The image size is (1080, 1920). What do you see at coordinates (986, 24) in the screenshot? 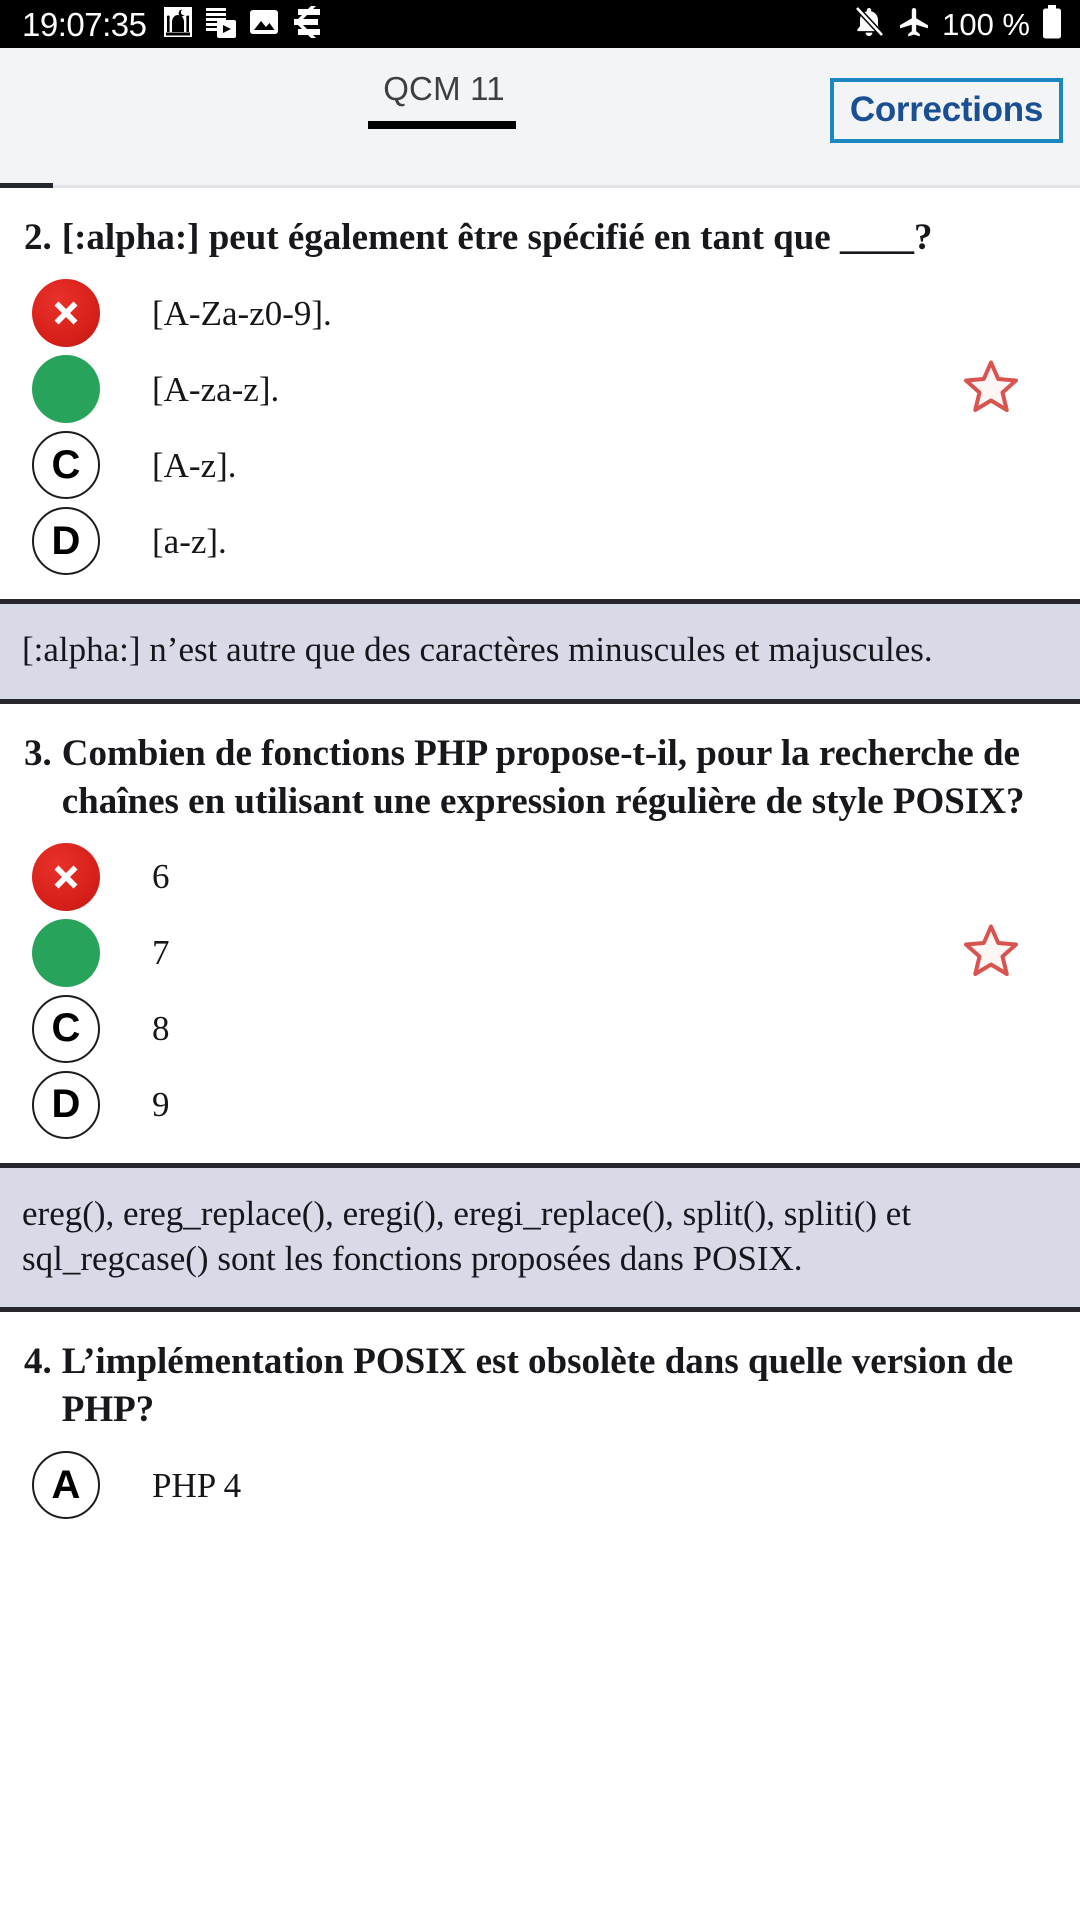
I see `battery-percent-label: 100 %` at bounding box center [986, 24].